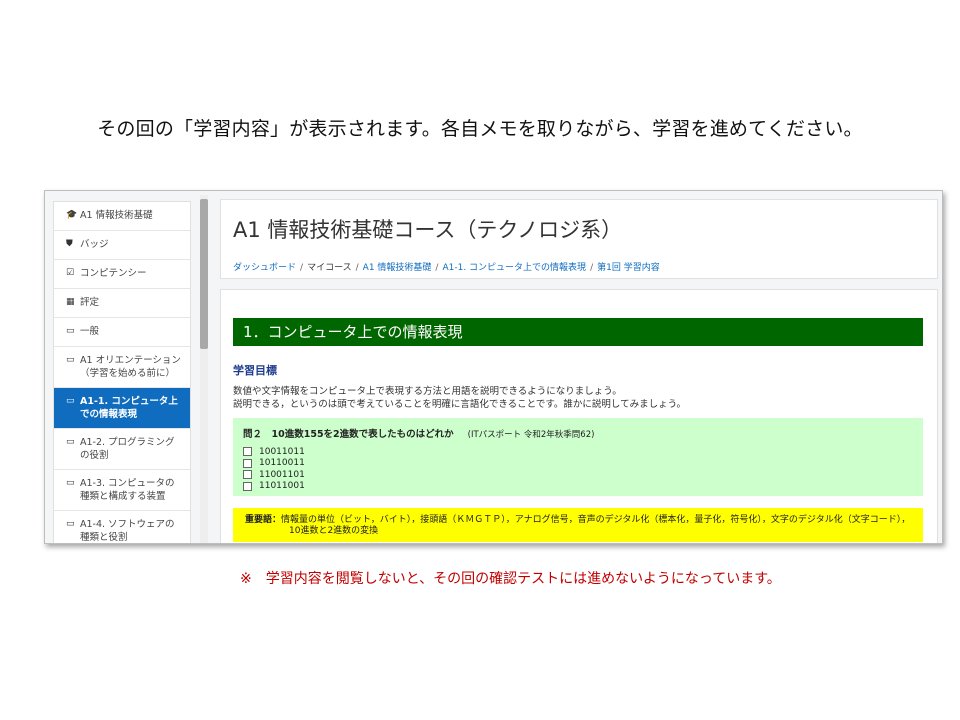  Describe the element at coordinates (69, 244) in the screenshot. I see `shield-icon: ⛊` at that location.